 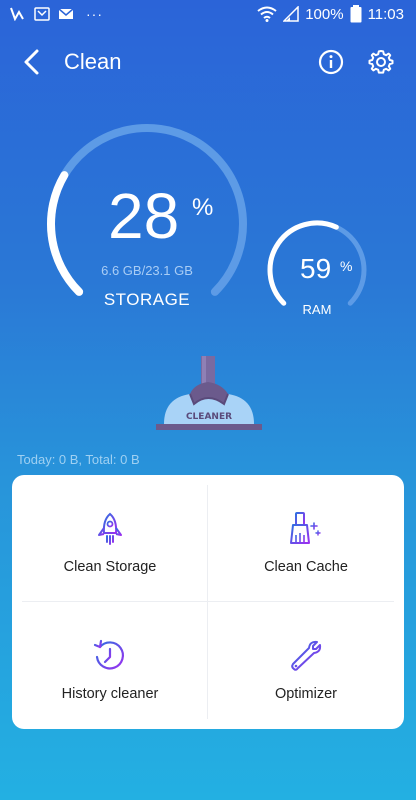 I want to click on battery-icon, so click(x=356, y=14).